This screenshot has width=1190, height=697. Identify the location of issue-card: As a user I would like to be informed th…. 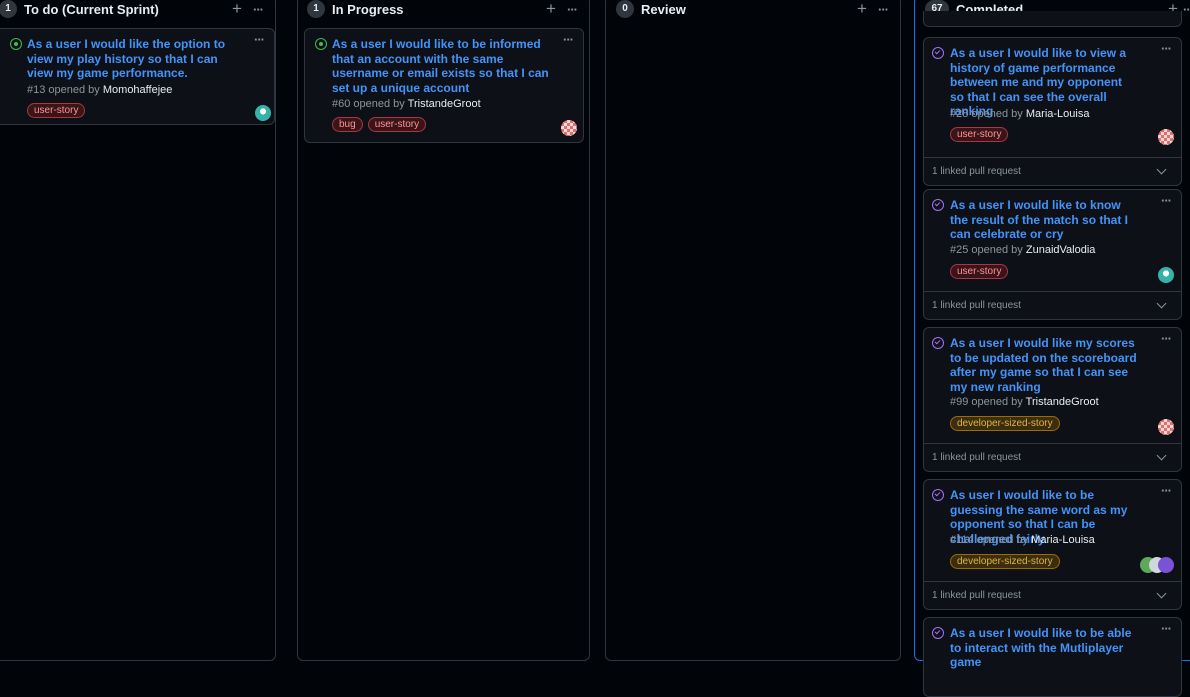
(444, 85).